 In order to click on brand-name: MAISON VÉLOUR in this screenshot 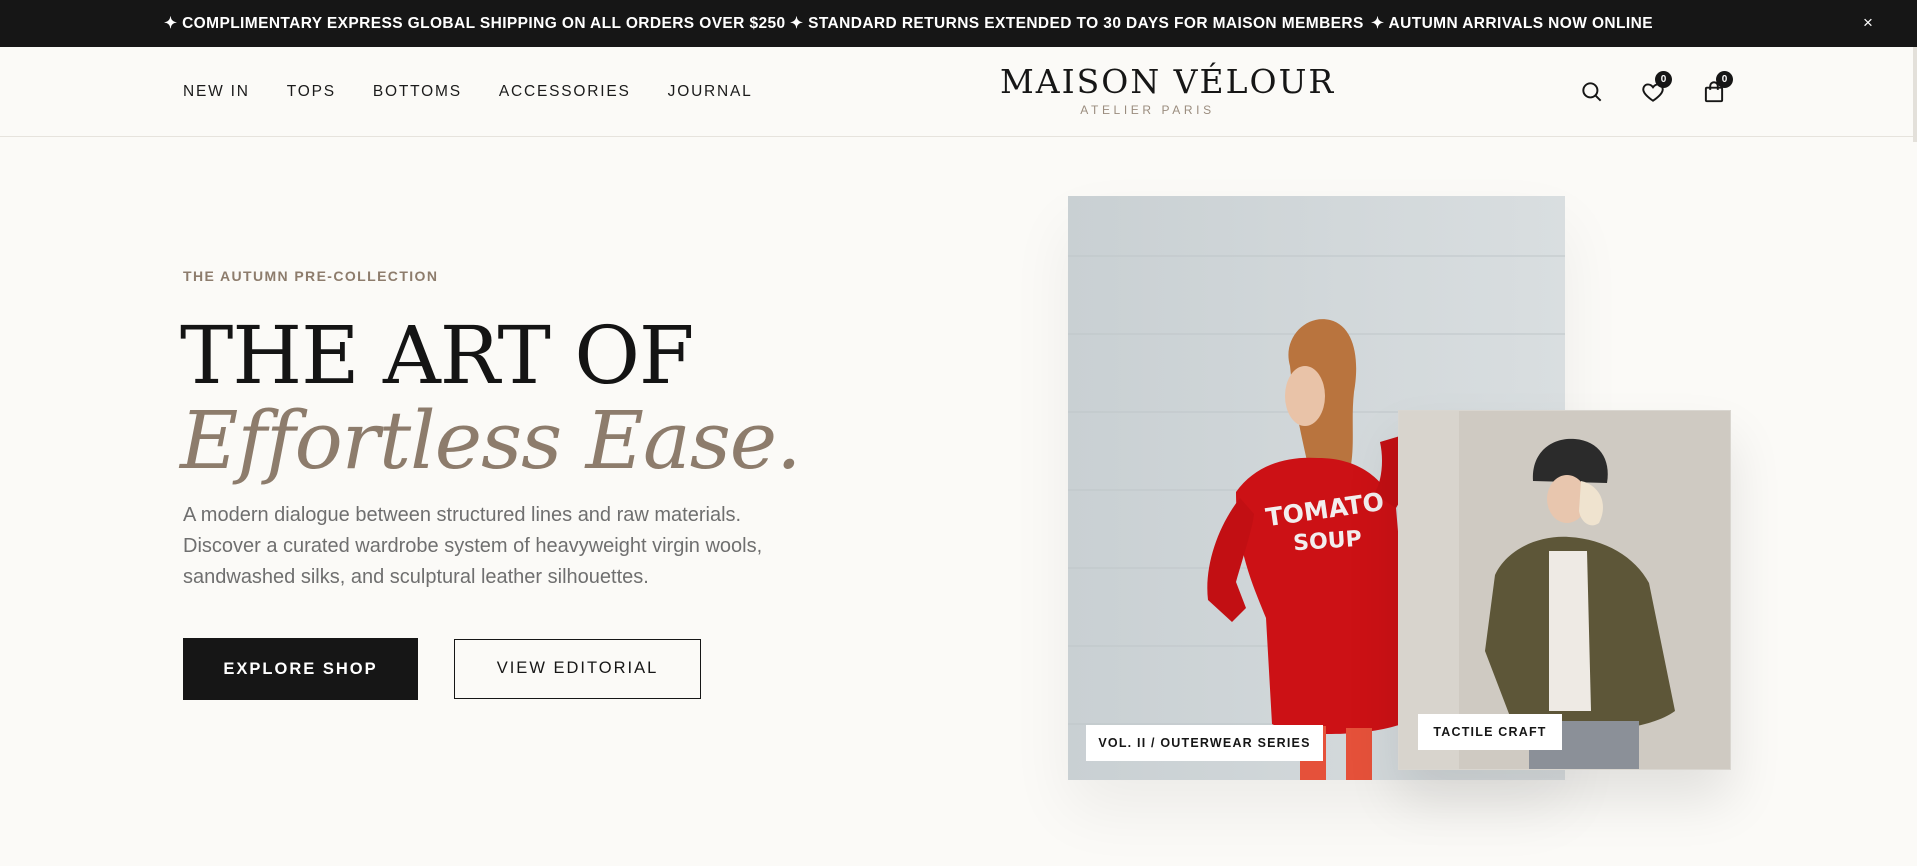, I will do `click(1168, 81)`.